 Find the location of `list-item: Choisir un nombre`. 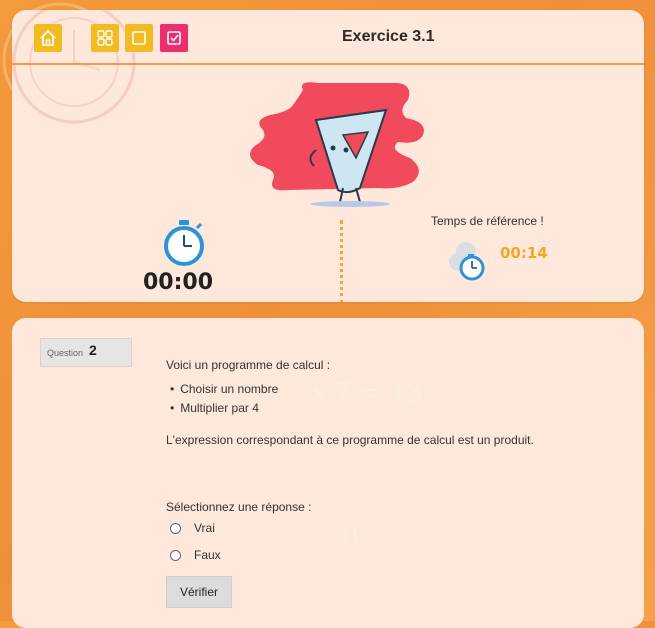

list-item: Choisir un nombre is located at coordinates (224, 389).